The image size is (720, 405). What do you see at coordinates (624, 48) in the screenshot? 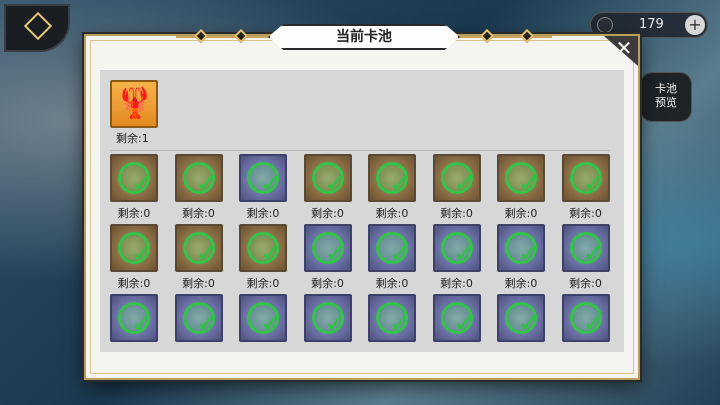
I see `close-icon: ✕` at bounding box center [624, 48].